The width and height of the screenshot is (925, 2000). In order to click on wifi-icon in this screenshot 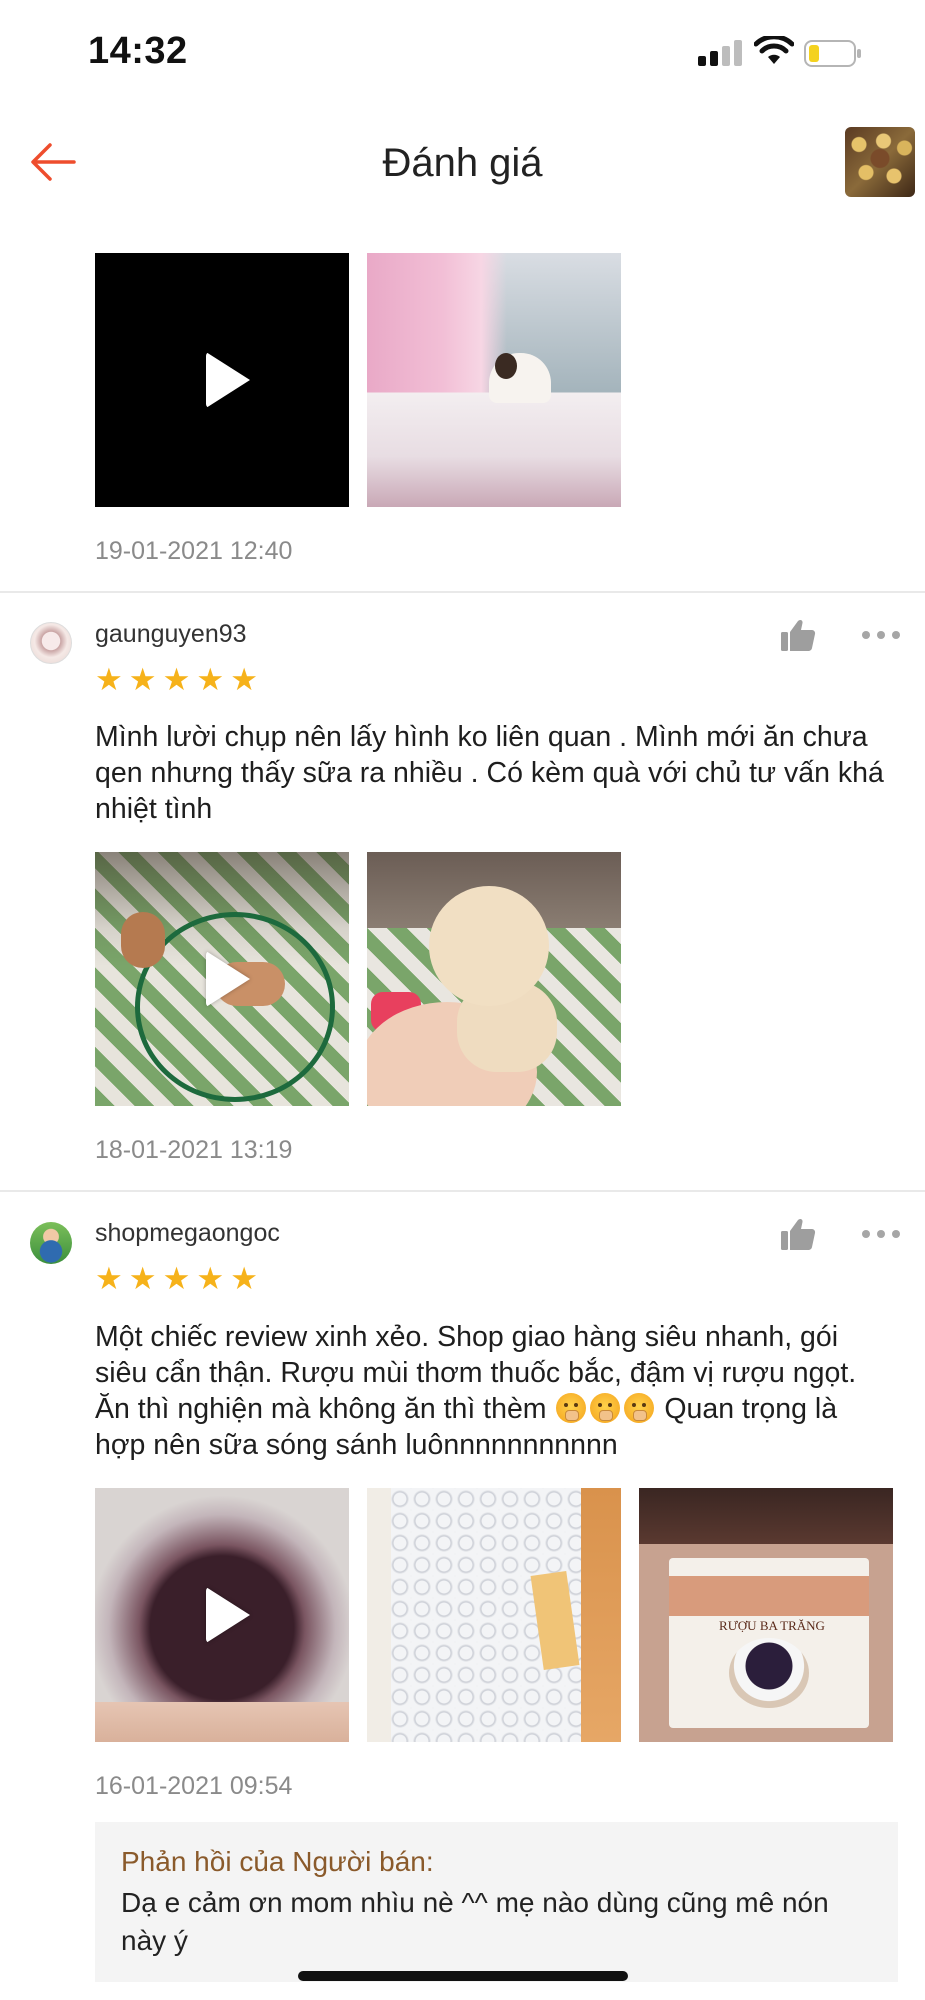, I will do `click(774, 50)`.